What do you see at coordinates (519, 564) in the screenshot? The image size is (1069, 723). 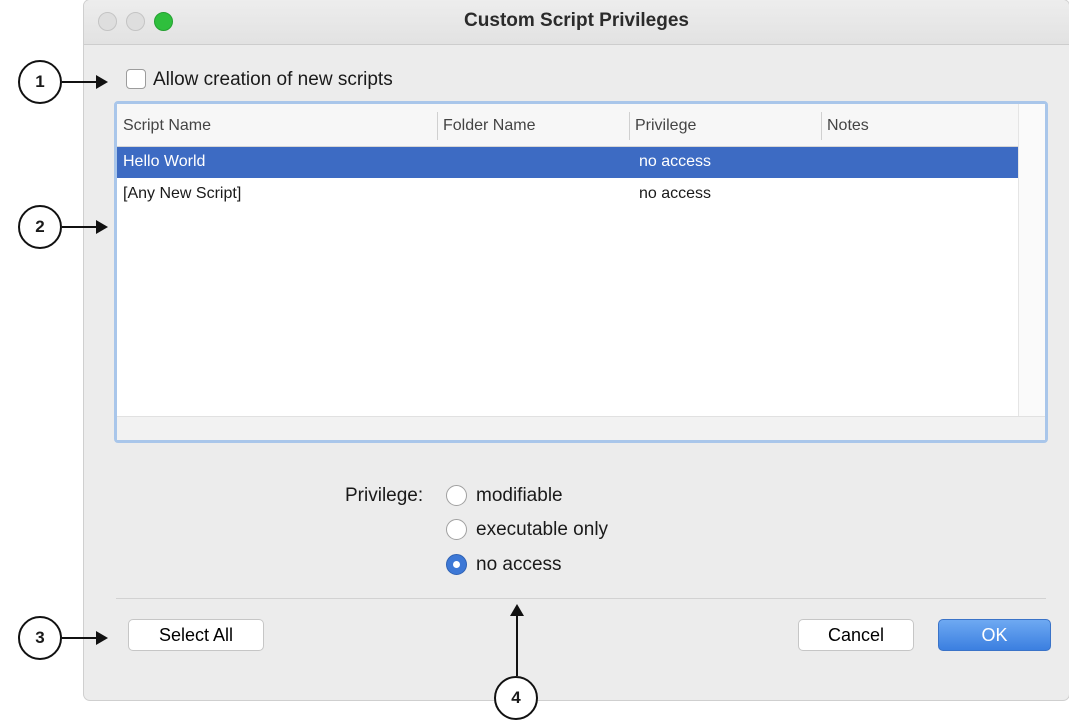 I see `radio-no-access-label: no access` at bounding box center [519, 564].